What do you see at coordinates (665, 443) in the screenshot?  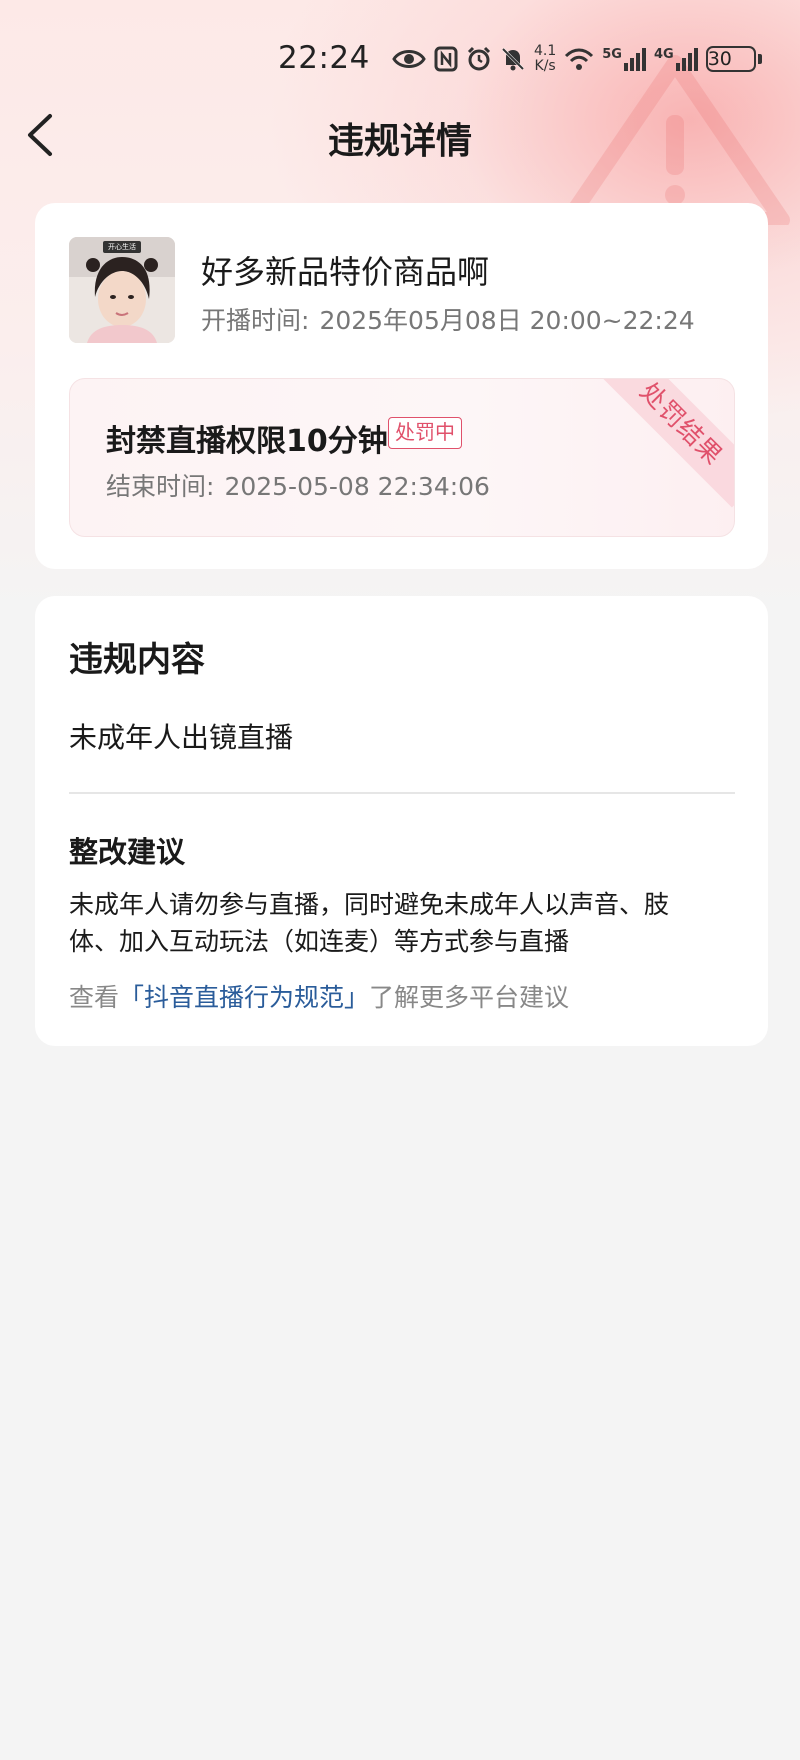 I see `penalty-result-ribbon: 处罚结果` at bounding box center [665, 443].